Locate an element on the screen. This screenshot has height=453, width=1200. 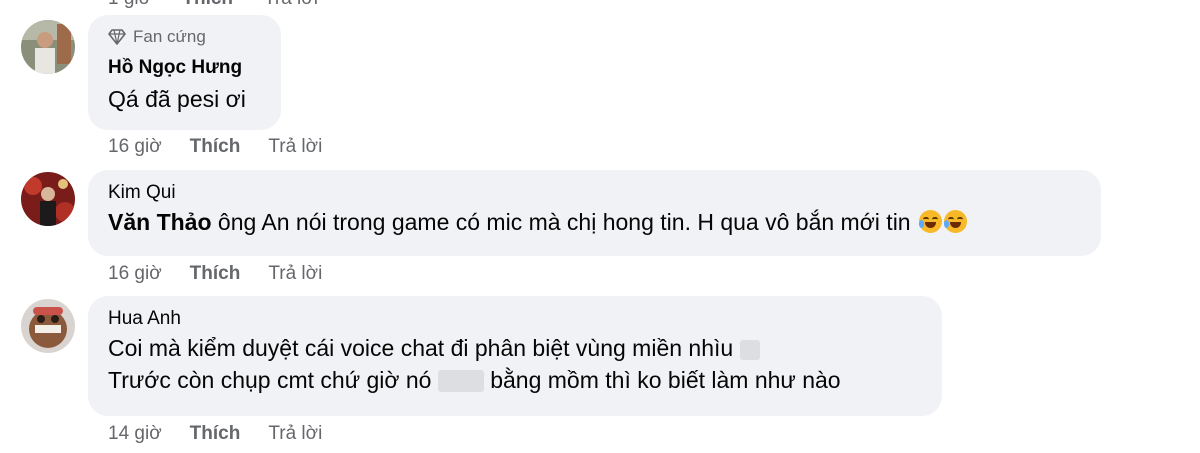
censored-word is located at coordinates (460, 381).